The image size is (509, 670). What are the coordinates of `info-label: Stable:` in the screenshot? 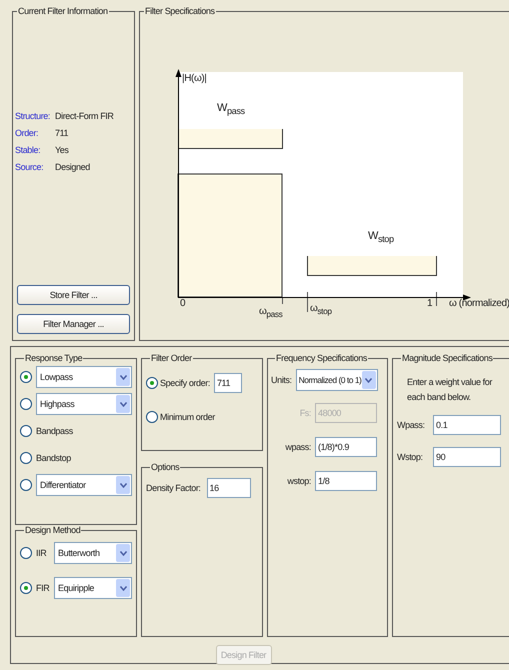 It's located at (28, 150).